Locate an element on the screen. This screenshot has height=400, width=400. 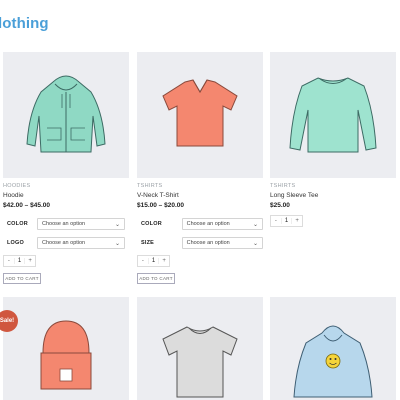
tshirt-icon is located at coordinates (200, 362).